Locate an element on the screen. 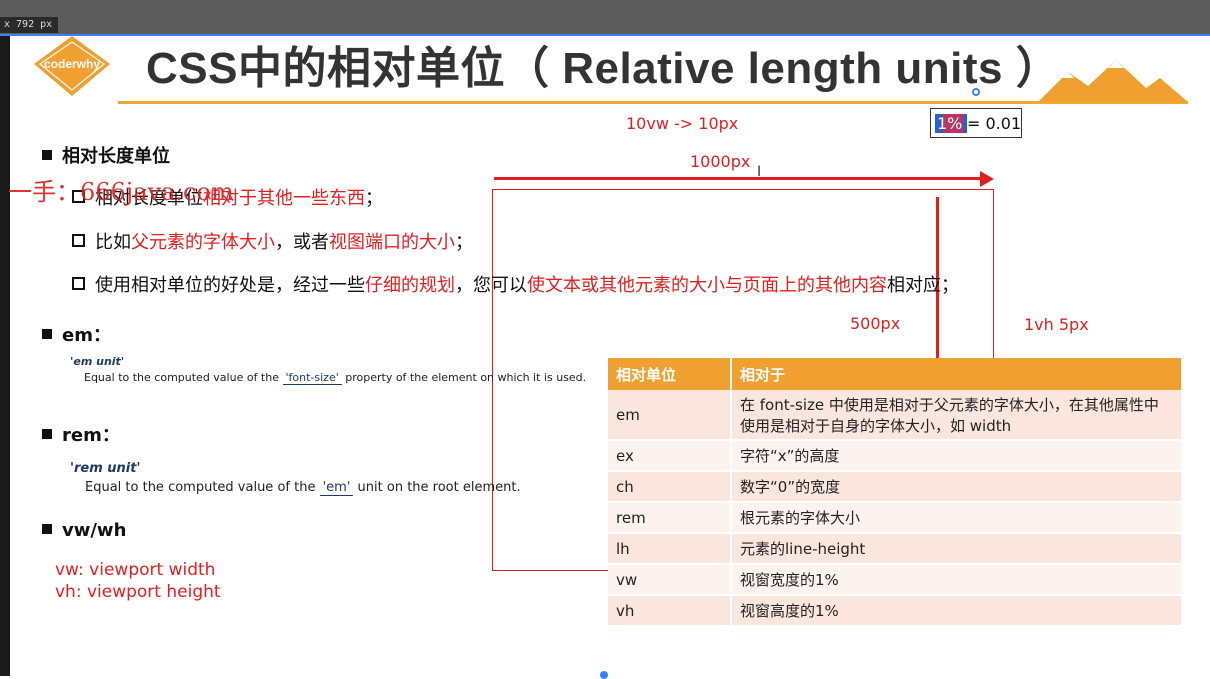 This screenshot has width=1210, height=679. horizontal-arrow is located at coordinates (739, 178).